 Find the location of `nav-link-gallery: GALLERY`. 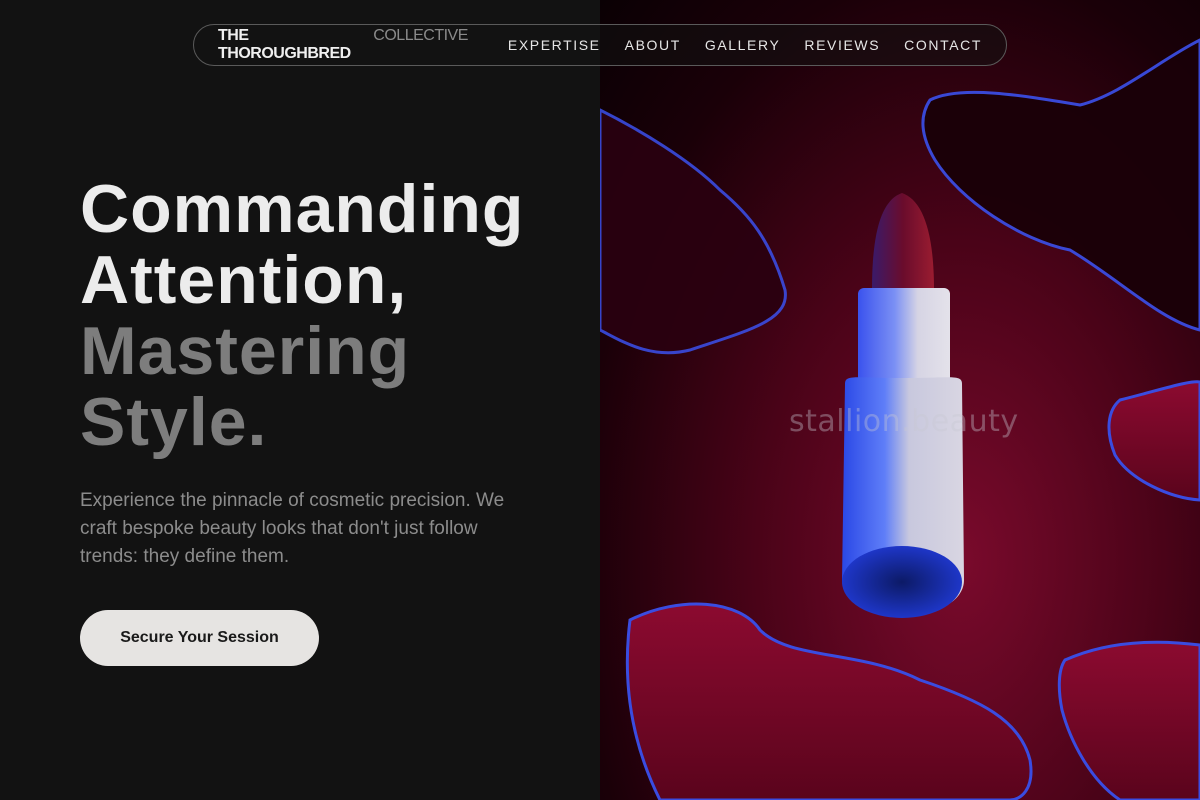

nav-link-gallery: GALLERY is located at coordinates (743, 45).